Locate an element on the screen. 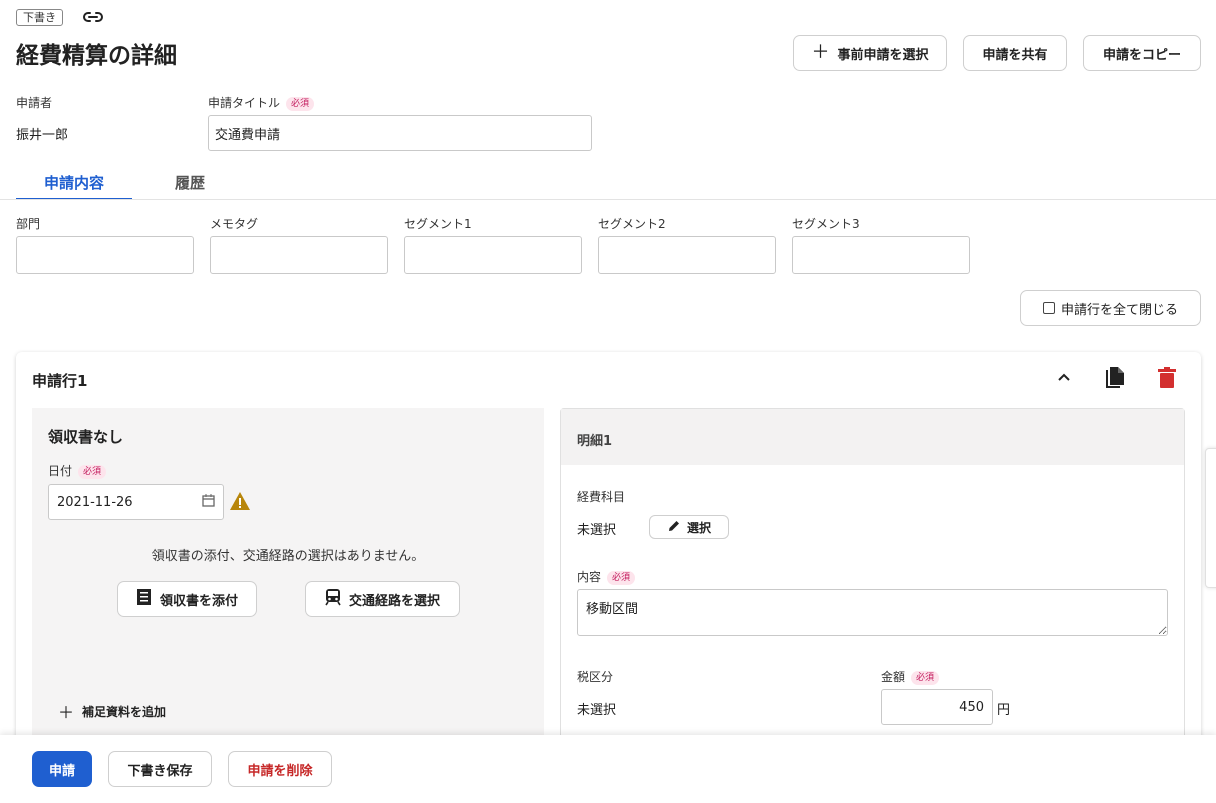 Image resolution: width=1216 pixels, height=803 pixels. detail-heading: 明細1 is located at coordinates (595, 441).